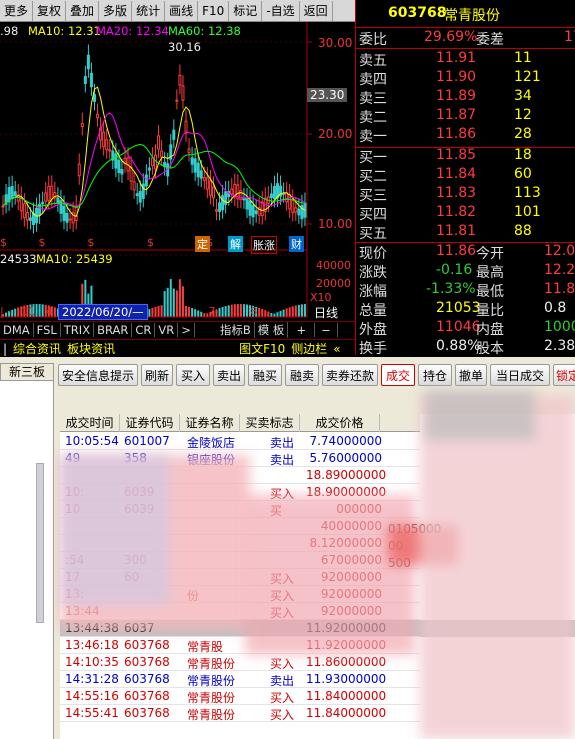  Describe the element at coordinates (350, 375) in the screenshot. I see `sell-repay-button: 卖券还款` at that location.